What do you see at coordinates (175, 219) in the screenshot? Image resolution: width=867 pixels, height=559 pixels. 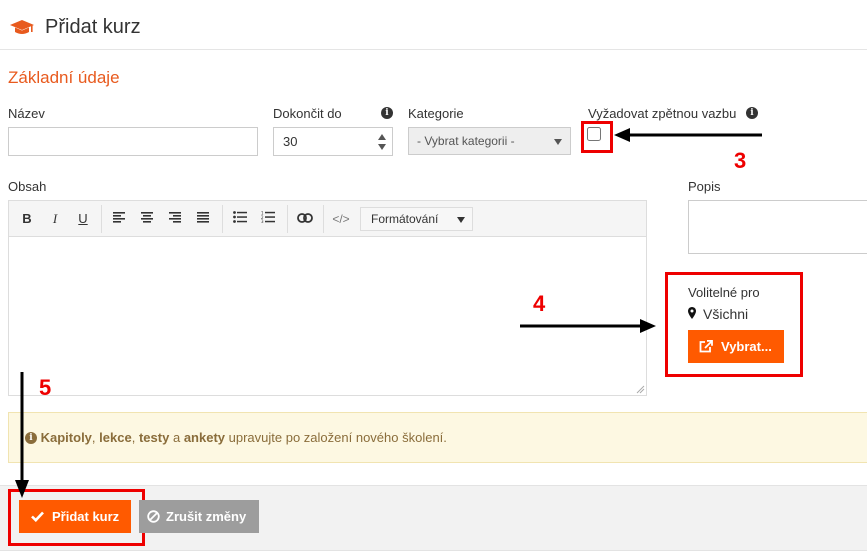 I see `align-right-icon` at bounding box center [175, 219].